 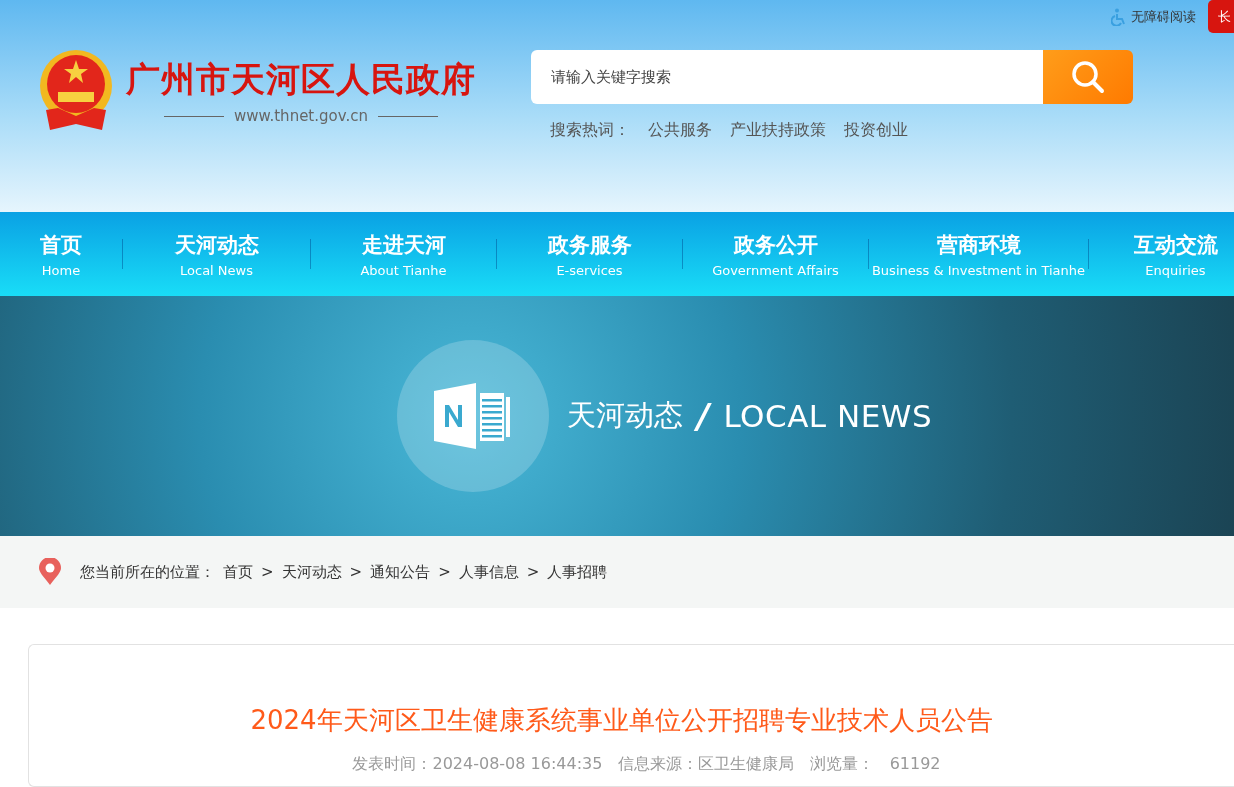 What do you see at coordinates (488, 572) in the screenshot?
I see `breadcrumb-link: 人事信息` at bounding box center [488, 572].